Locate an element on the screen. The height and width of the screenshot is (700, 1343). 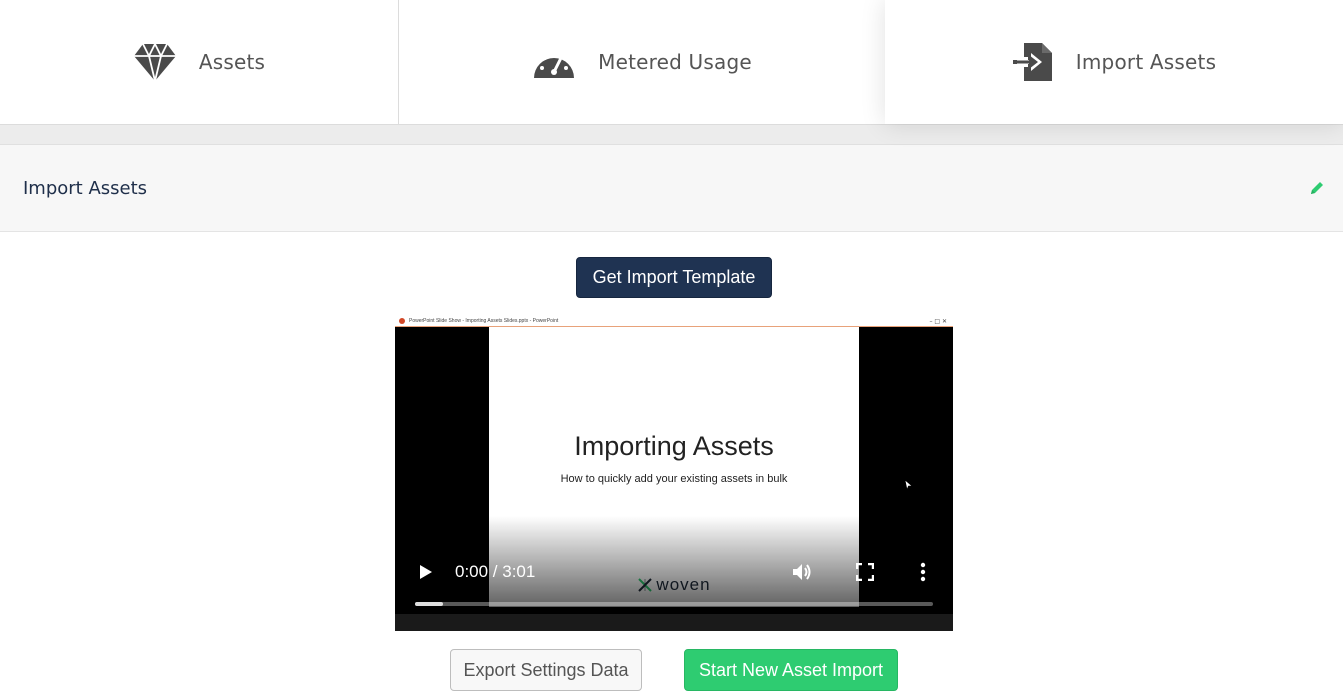
tabs-divider is located at coordinates (671, 135).